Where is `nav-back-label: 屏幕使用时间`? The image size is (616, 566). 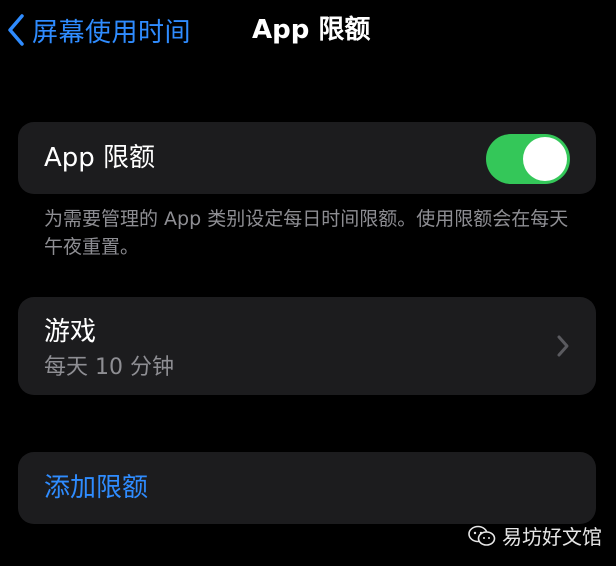 nav-back-label: 屏幕使用时间 is located at coordinates (112, 32).